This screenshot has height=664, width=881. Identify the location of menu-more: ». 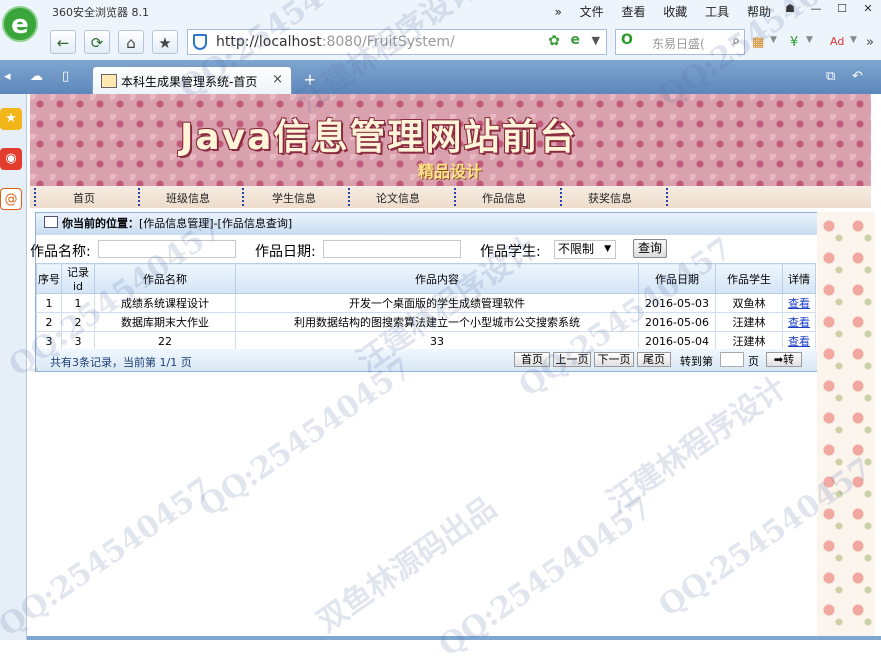
(557, 12).